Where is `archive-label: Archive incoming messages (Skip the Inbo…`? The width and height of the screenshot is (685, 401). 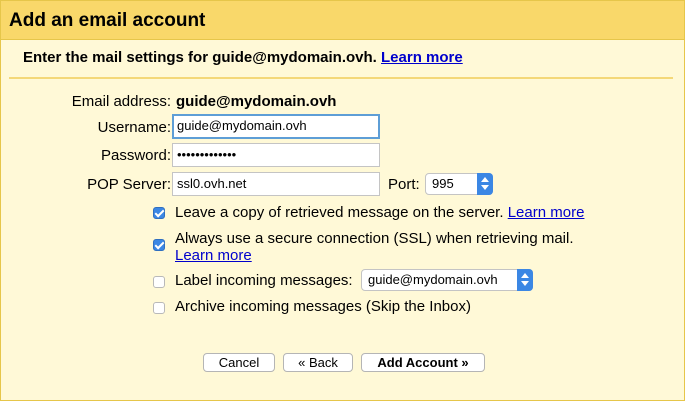 archive-label: Archive incoming messages (Skip the Inbo… is located at coordinates (323, 306).